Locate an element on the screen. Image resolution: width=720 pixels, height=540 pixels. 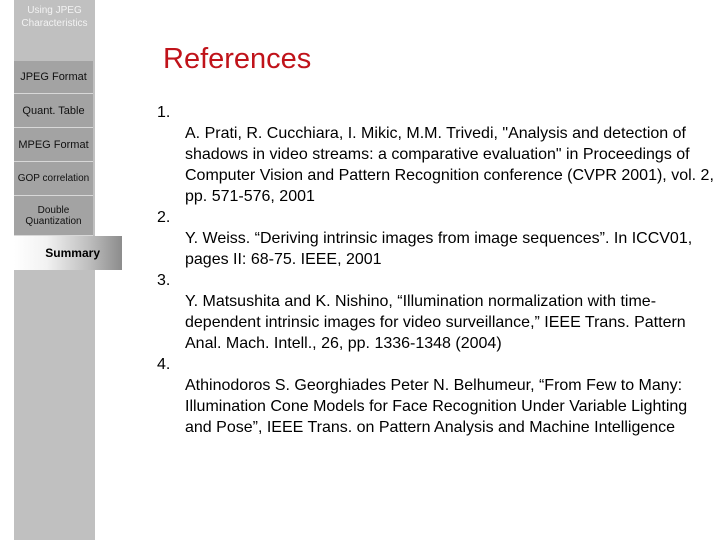
sidebar-item-quant-table: Quant. Table is located at coordinates (53, 111).